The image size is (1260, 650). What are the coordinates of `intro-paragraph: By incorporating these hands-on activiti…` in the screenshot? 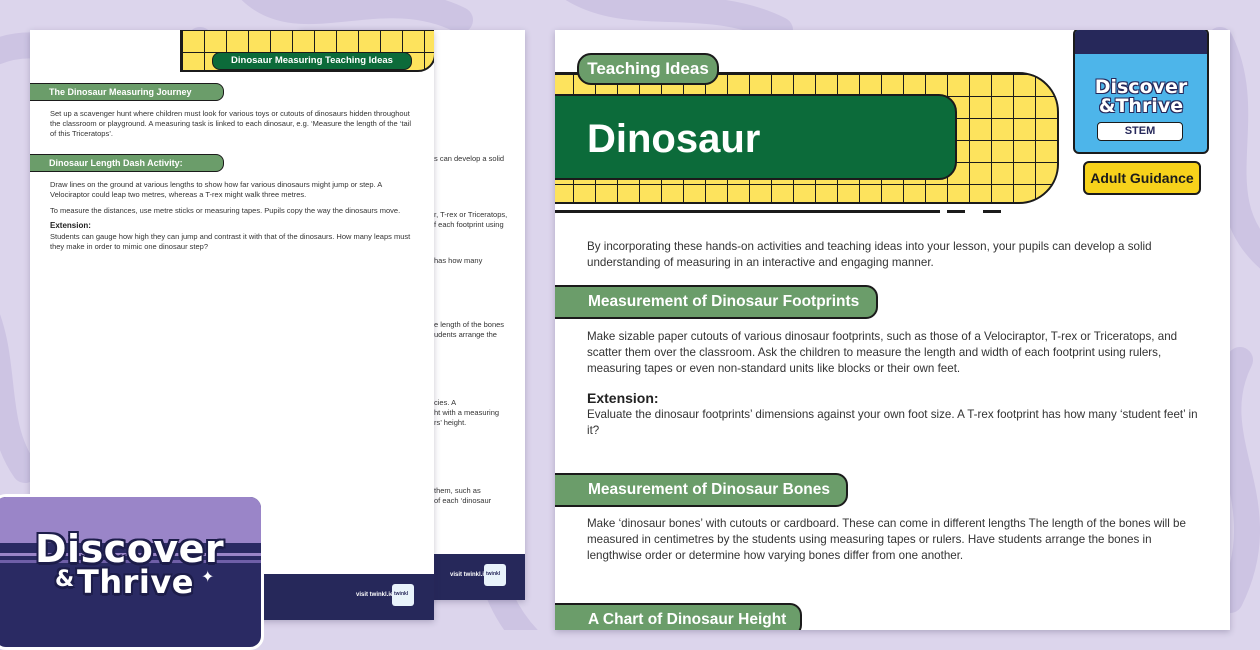 It's located at (869, 254).